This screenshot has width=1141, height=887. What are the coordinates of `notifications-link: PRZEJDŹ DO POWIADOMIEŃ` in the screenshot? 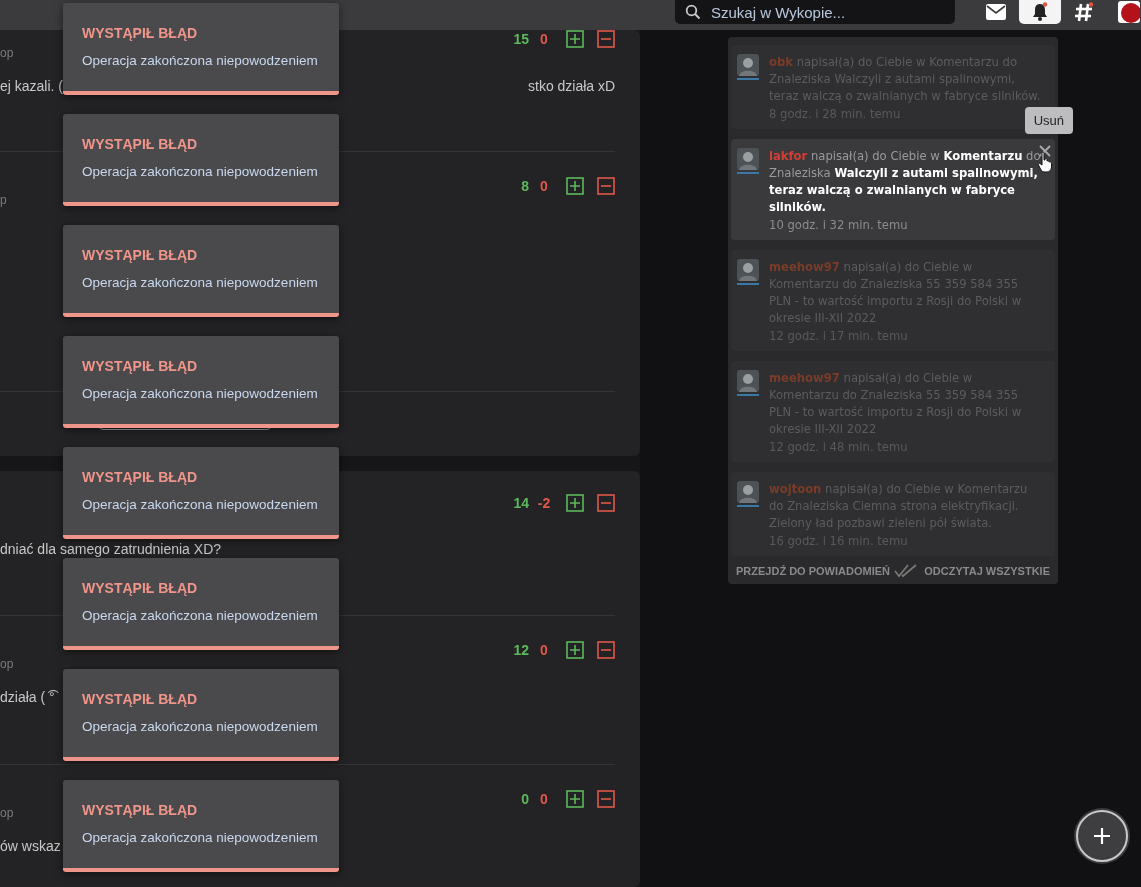 It's located at (813, 571).